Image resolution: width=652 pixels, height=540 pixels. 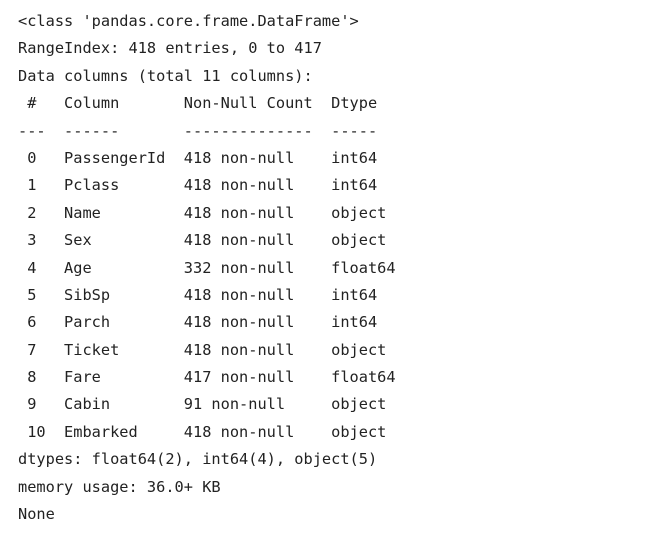 What do you see at coordinates (165, 75) in the screenshot?
I see `data-columns-line: Data columns (total 11 columns):` at bounding box center [165, 75].